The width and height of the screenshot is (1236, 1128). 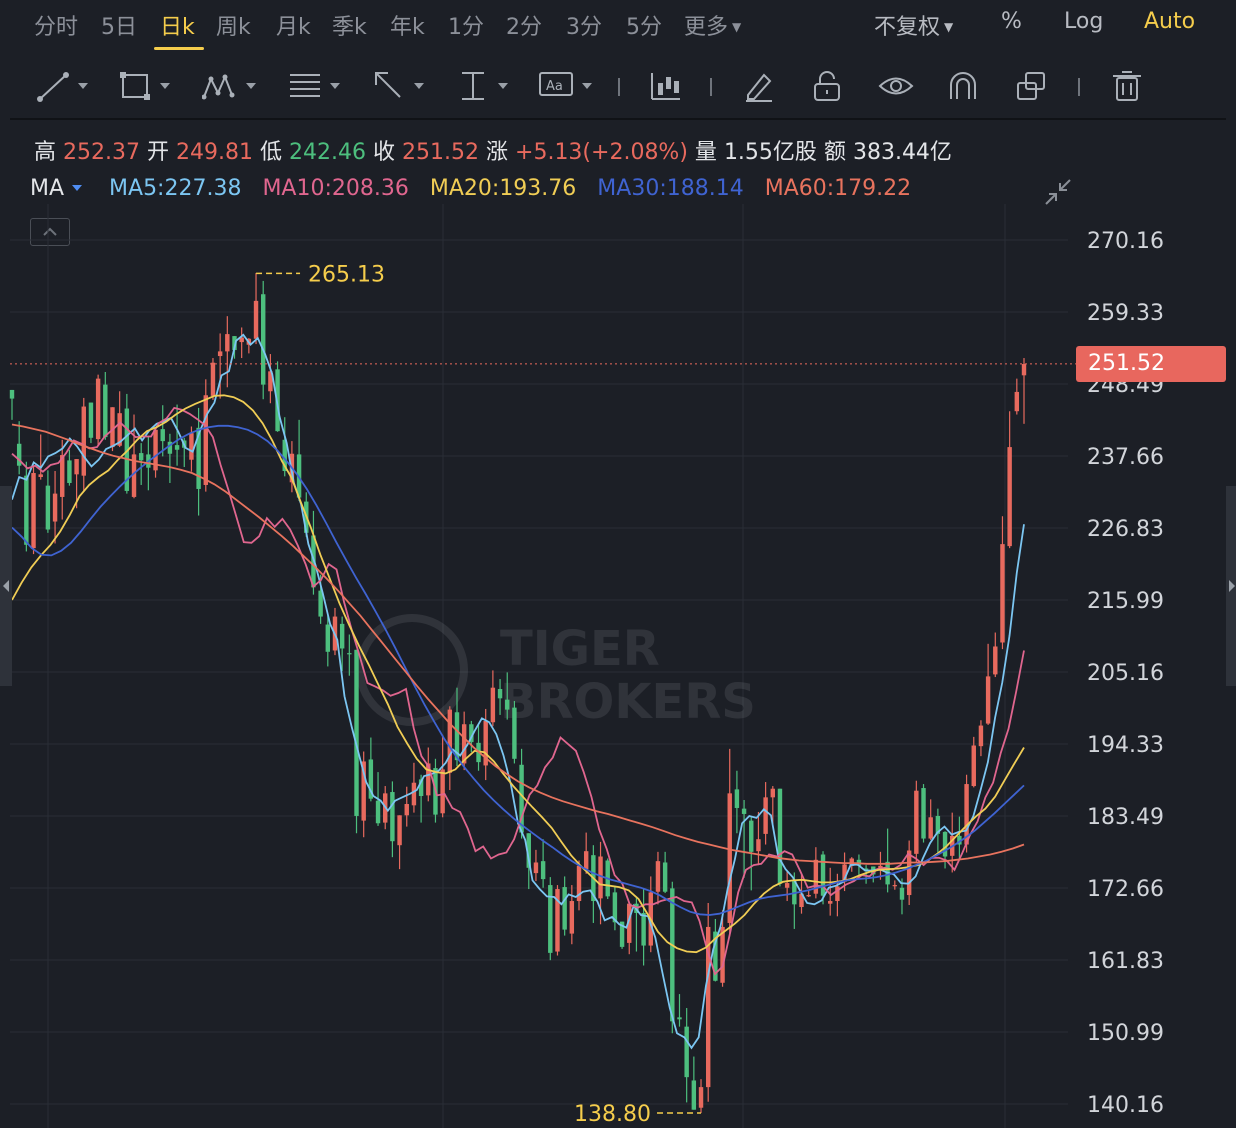 I want to click on scroll-right-handle, so click(x=1231, y=586).